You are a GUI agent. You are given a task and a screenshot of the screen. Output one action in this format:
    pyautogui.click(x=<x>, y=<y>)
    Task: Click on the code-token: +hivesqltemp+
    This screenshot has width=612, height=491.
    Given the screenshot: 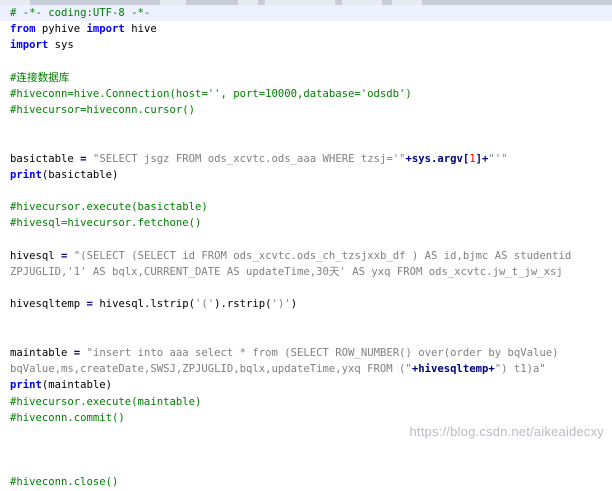 What is the action you would take?
    pyautogui.click(x=453, y=369)
    